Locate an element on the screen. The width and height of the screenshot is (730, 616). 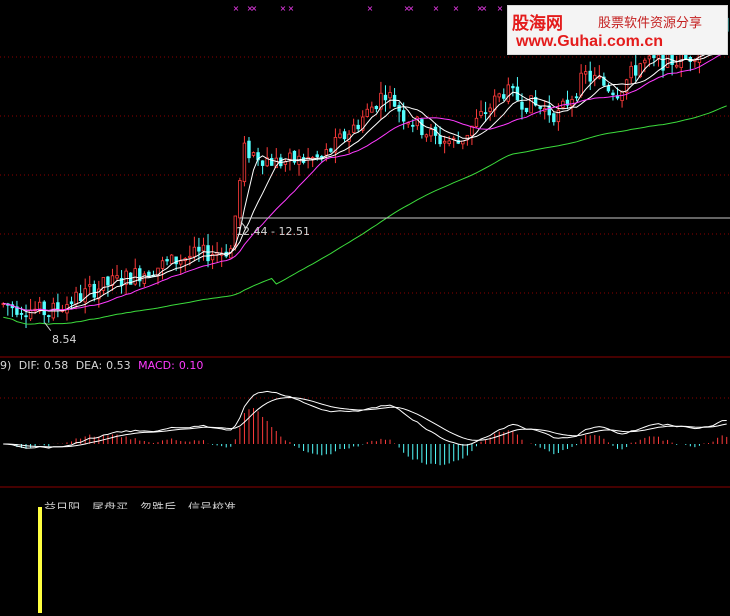
macd-value: 0.10 is located at coordinates (191, 365).